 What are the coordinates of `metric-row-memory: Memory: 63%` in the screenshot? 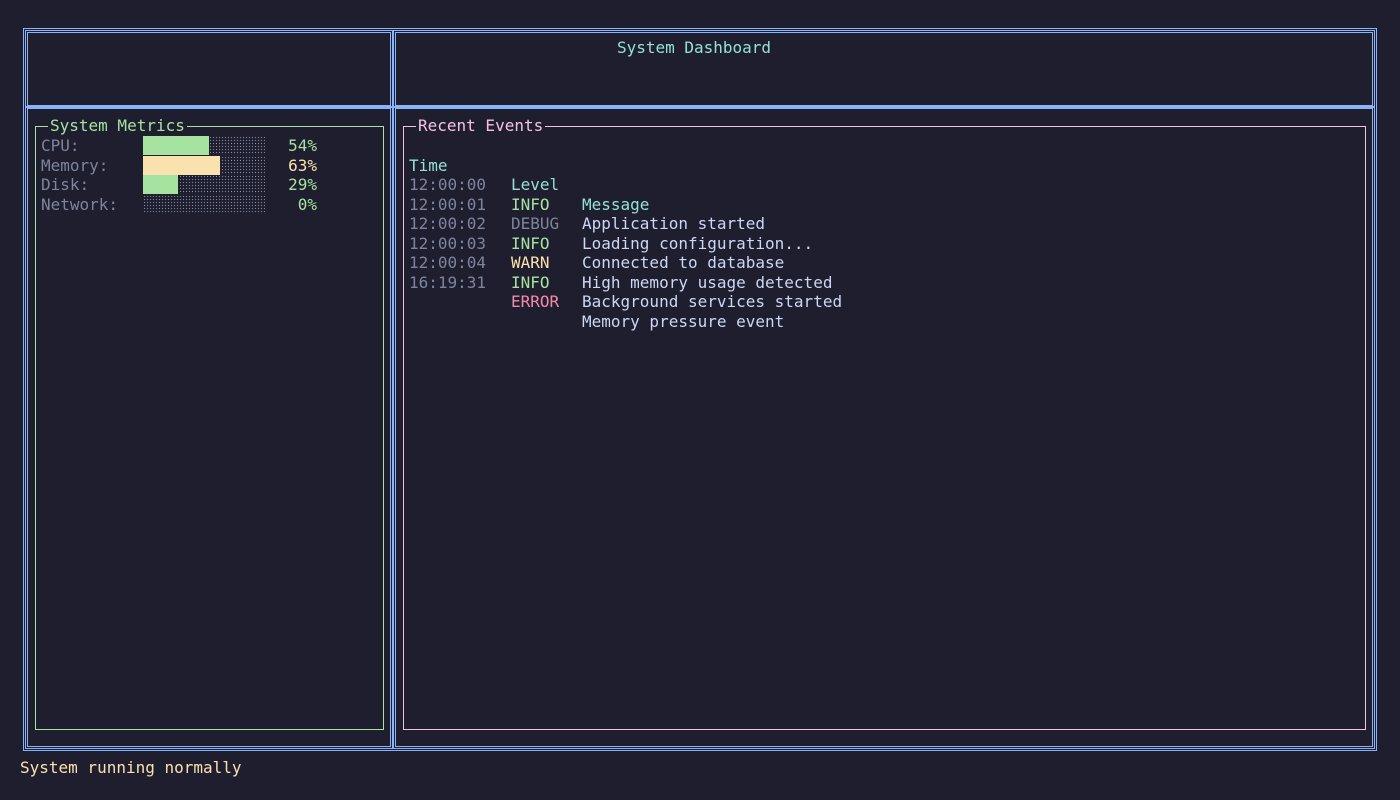 It's located at (179, 165).